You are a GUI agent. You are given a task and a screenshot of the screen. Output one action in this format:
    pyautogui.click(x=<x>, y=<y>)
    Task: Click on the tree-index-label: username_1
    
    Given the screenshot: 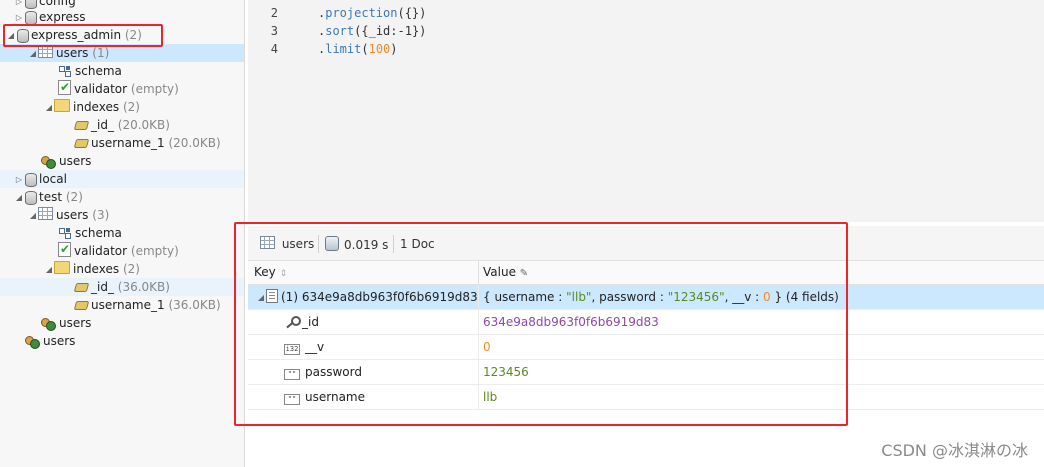 What is the action you would take?
    pyautogui.click(x=128, y=305)
    